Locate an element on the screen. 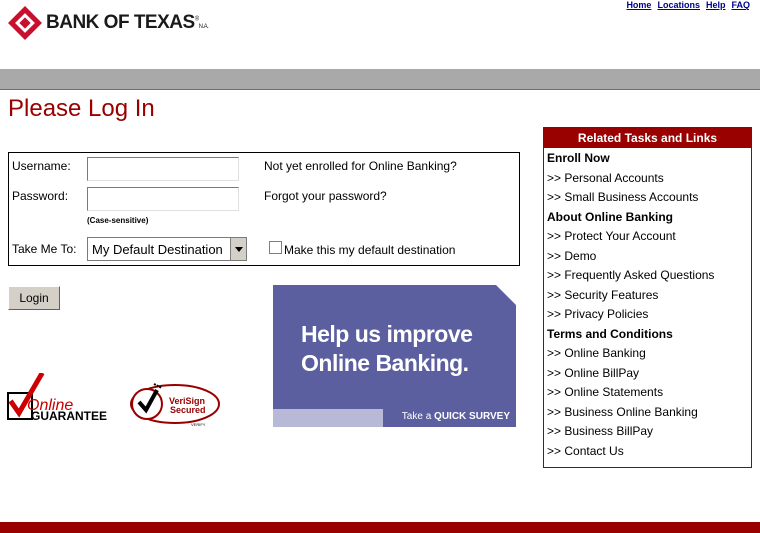 This screenshot has height=533, width=760. faq-panel-link: >> Frequently Asked Questions is located at coordinates (630, 276).